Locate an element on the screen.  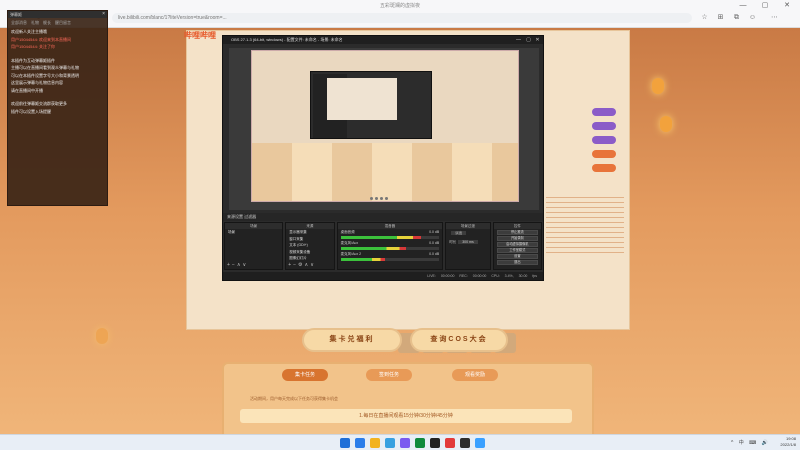
transition-type: 淡出 is located at coordinates (467, 233).